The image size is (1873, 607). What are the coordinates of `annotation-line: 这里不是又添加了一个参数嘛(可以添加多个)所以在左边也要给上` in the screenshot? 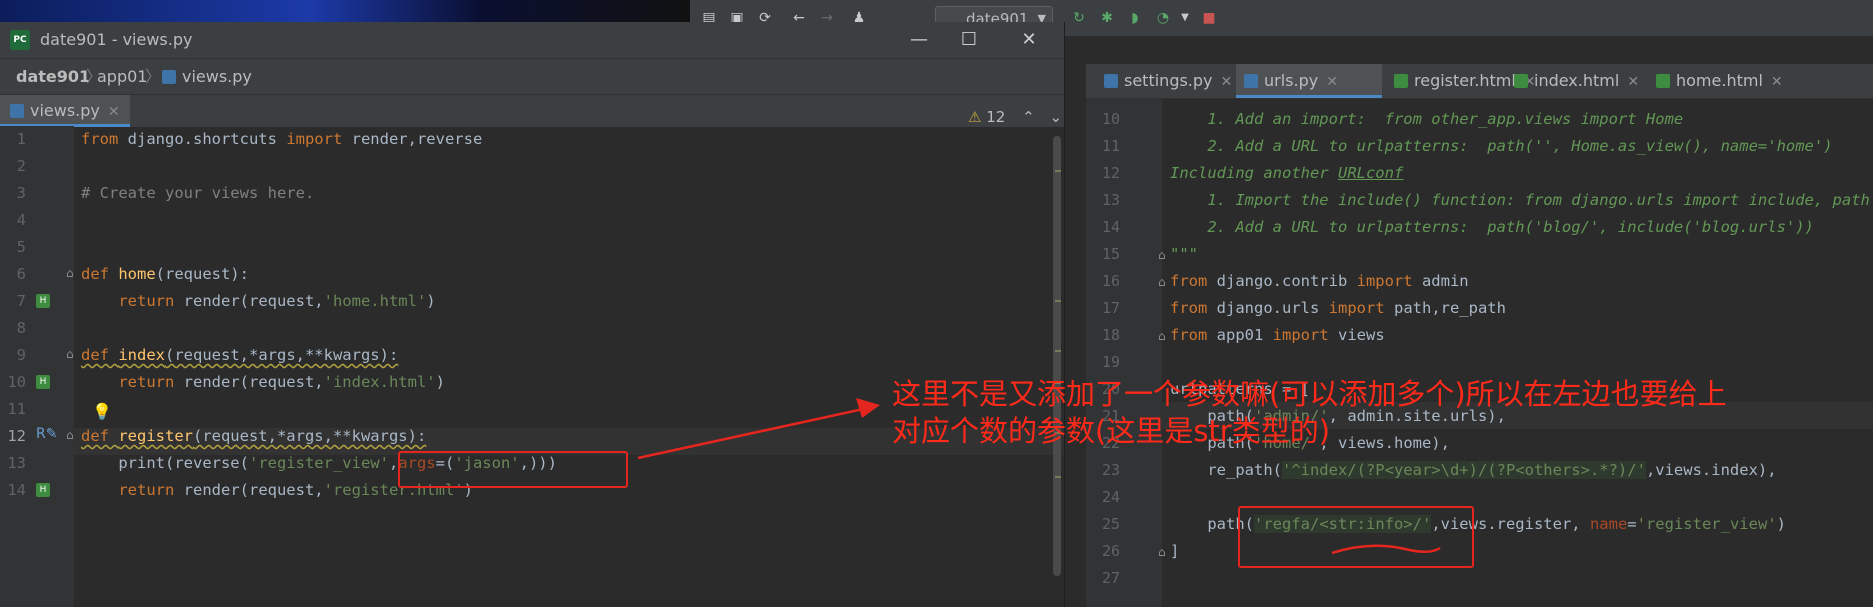 It's located at (1309, 394).